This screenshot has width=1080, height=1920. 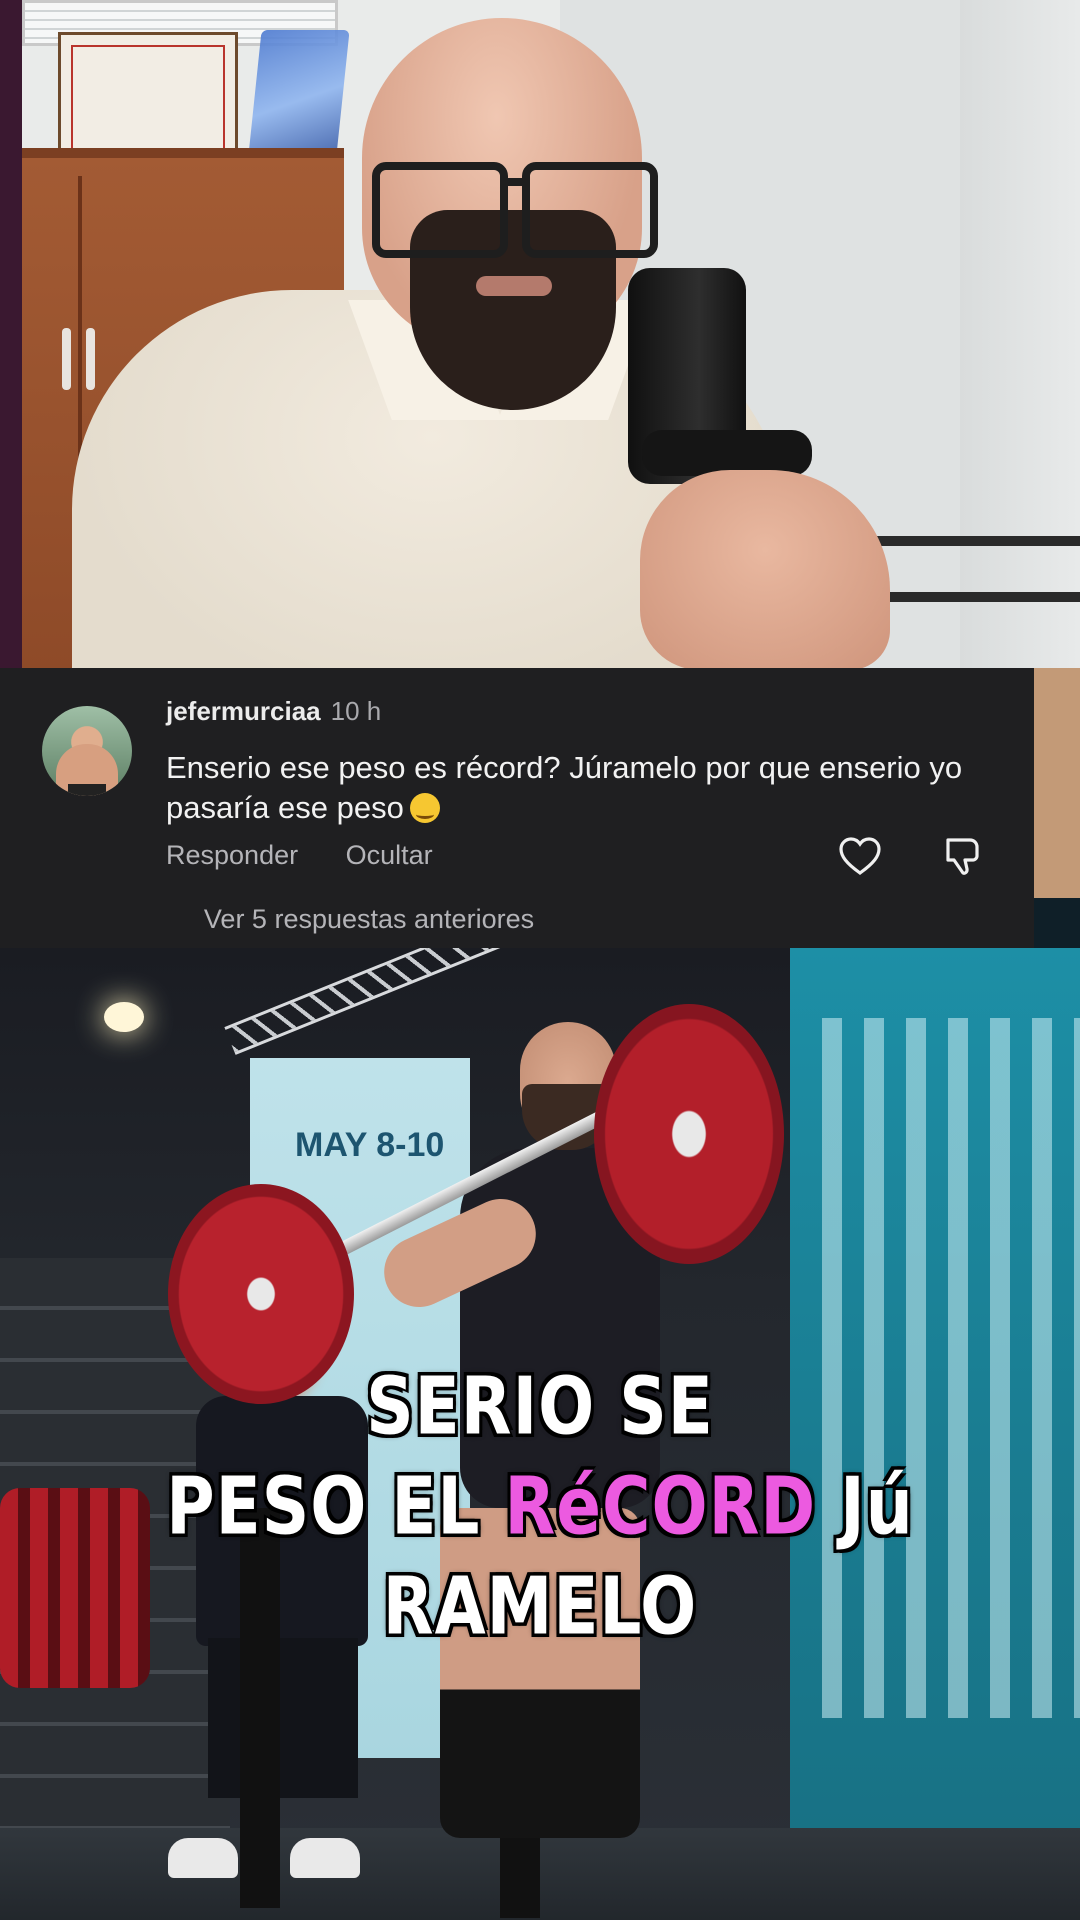 I want to click on banner-date: MAY 8-10, so click(x=370, y=1145).